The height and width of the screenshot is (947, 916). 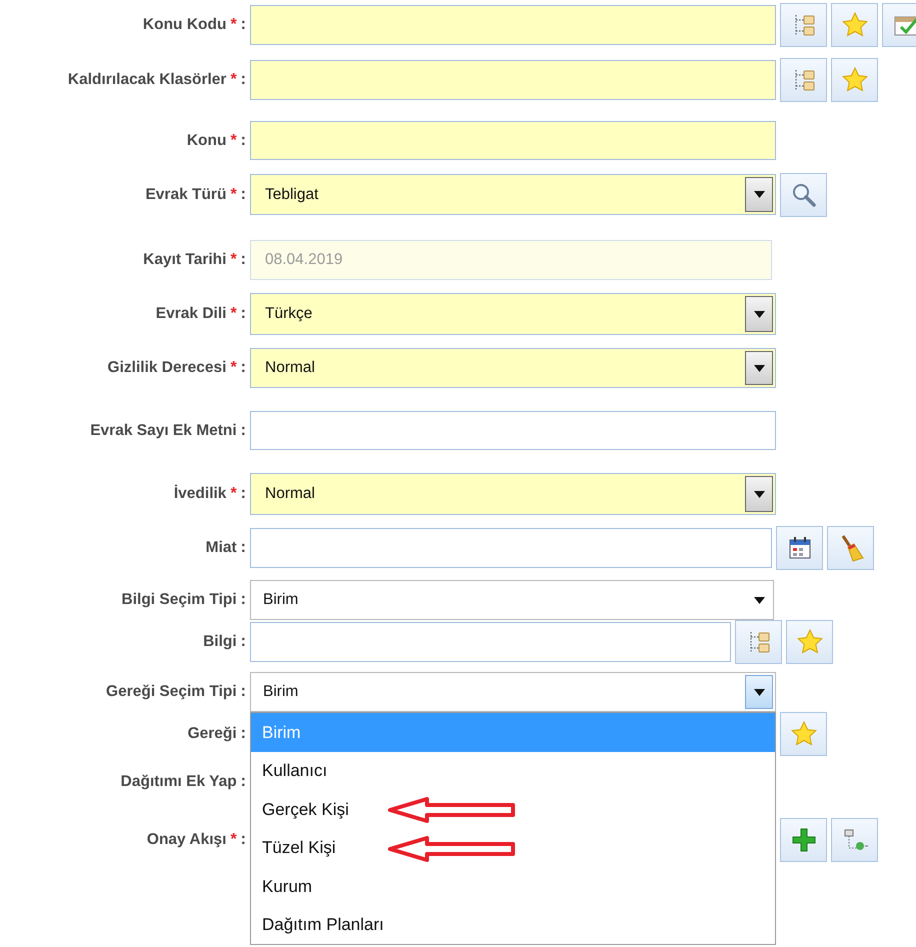 What do you see at coordinates (511, 260) in the screenshot?
I see `date-field: 08.04.2019` at bounding box center [511, 260].